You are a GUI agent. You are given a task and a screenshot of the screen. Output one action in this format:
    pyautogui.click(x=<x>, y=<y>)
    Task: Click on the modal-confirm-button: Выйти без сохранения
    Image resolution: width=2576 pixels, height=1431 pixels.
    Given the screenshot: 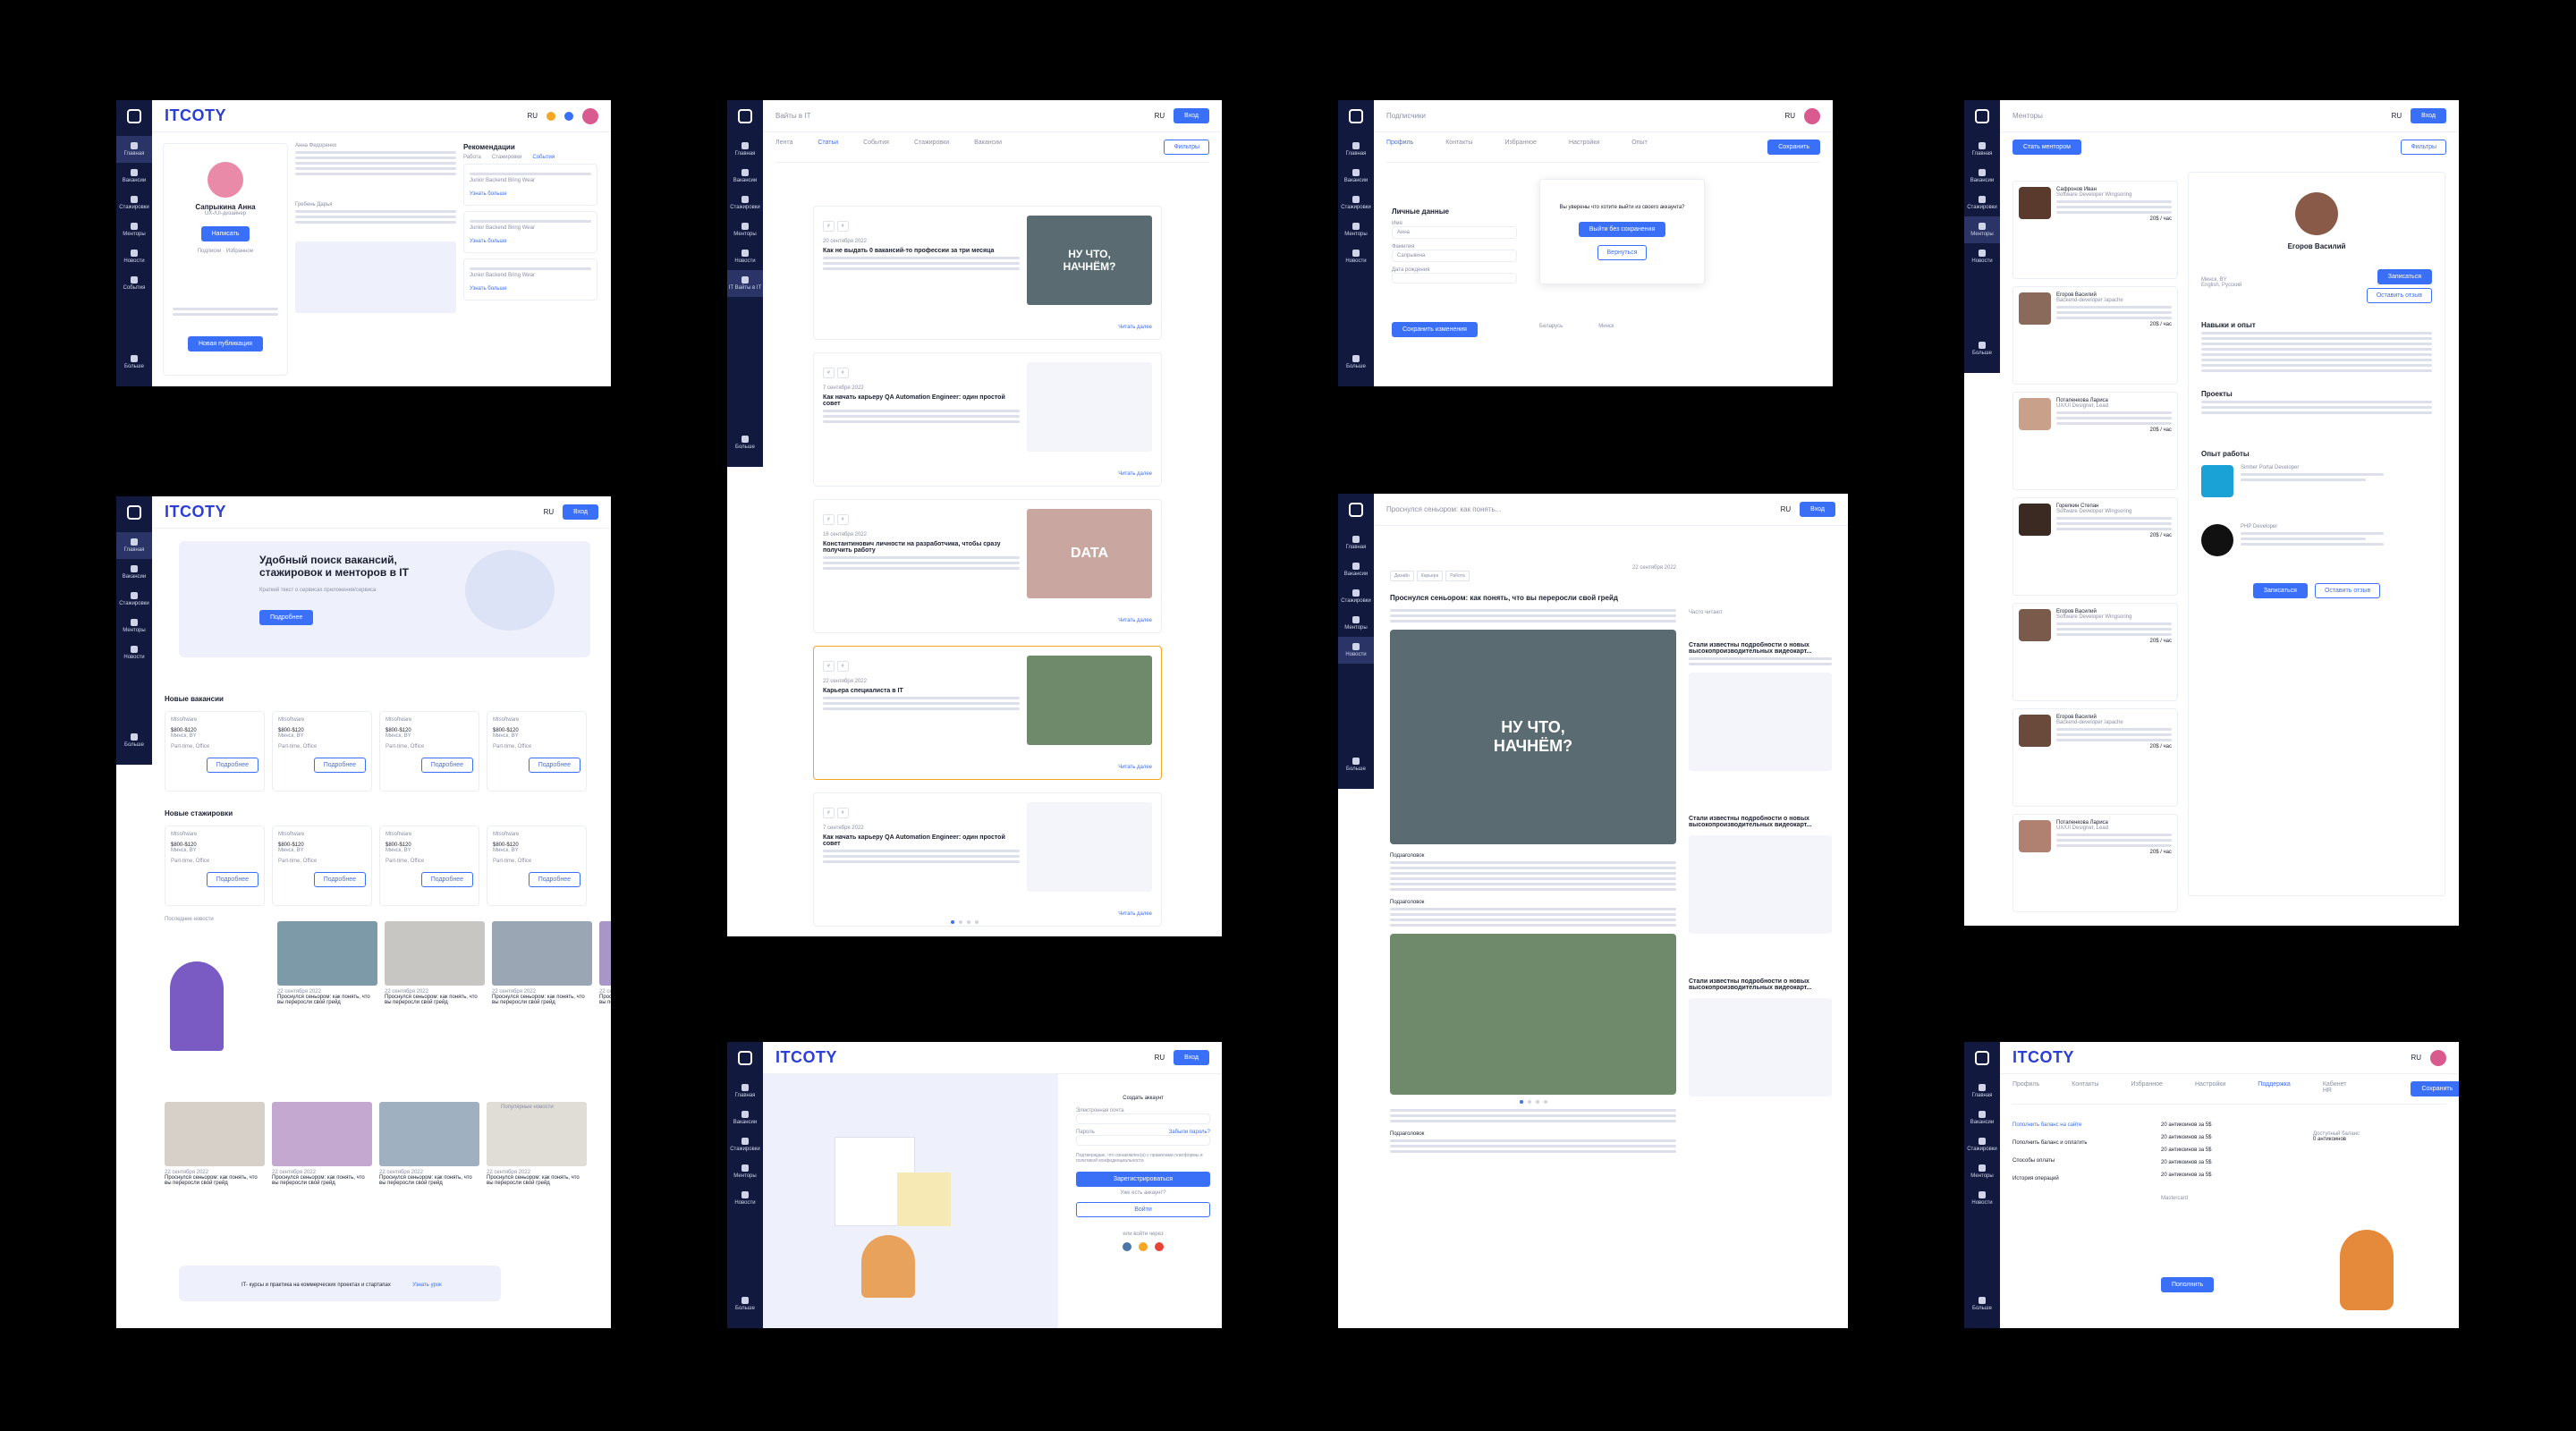 What is the action you would take?
    pyautogui.click(x=1622, y=230)
    